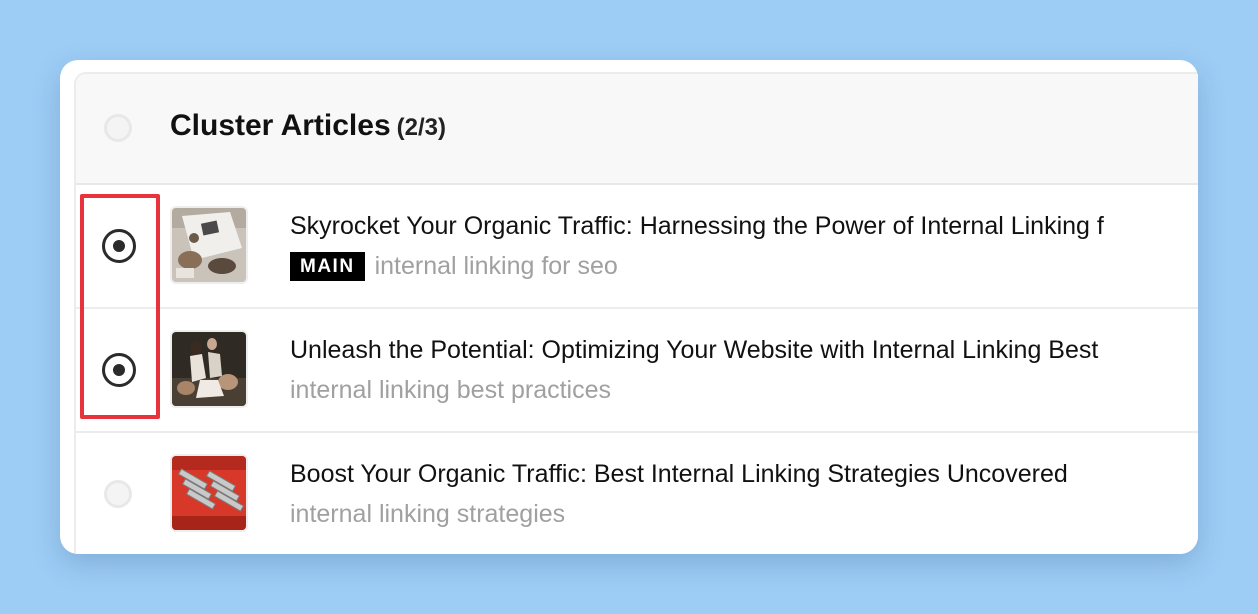  I want to click on people-photo-icon, so click(209, 369).